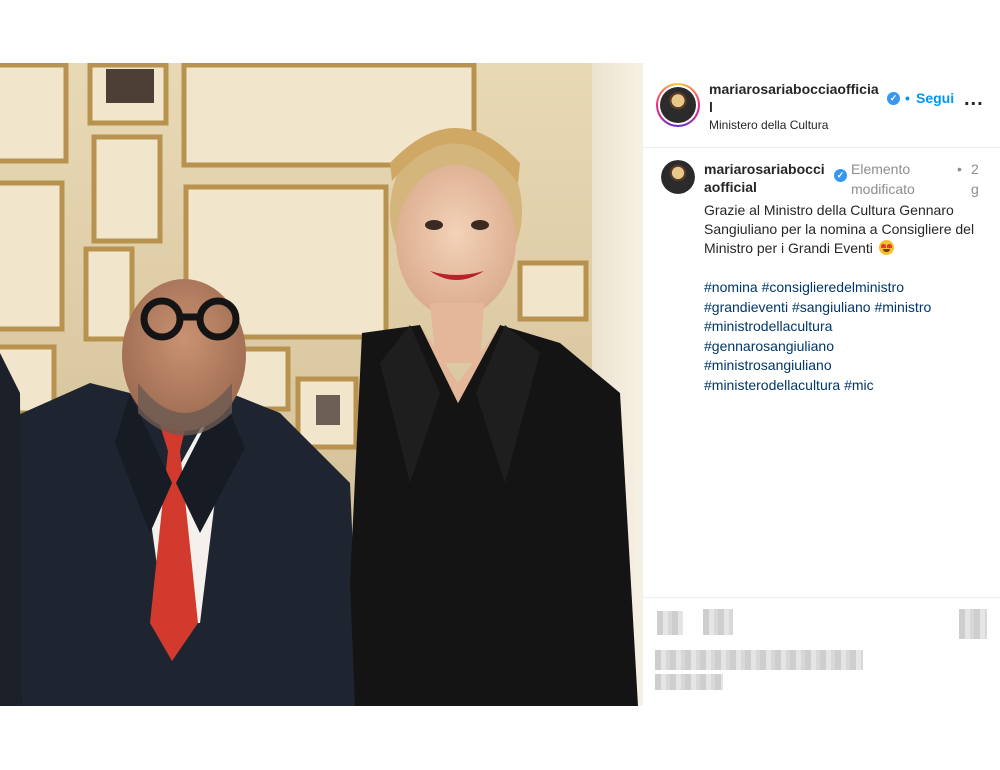 The width and height of the screenshot is (1000, 770). I want to click on hashtag-link: #sangiuliano, so click(831, 307).